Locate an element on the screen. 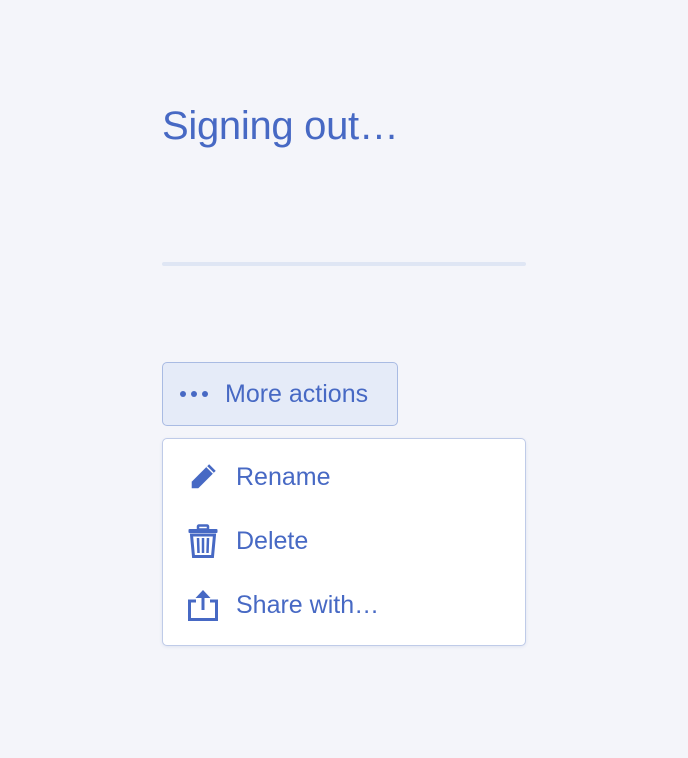  trash-icon is located at coordinates (203, 541).